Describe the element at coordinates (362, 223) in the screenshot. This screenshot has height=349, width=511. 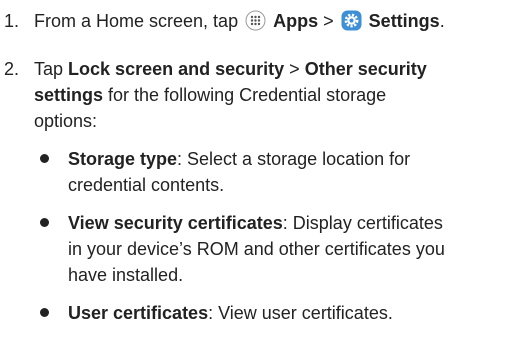
I see `bullet-desc: : Display certificates` at that location.